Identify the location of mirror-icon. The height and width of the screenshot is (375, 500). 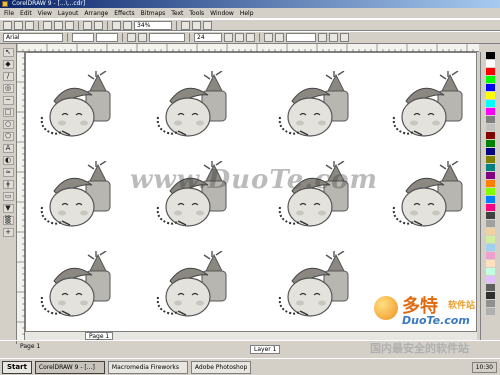
(279, 37).